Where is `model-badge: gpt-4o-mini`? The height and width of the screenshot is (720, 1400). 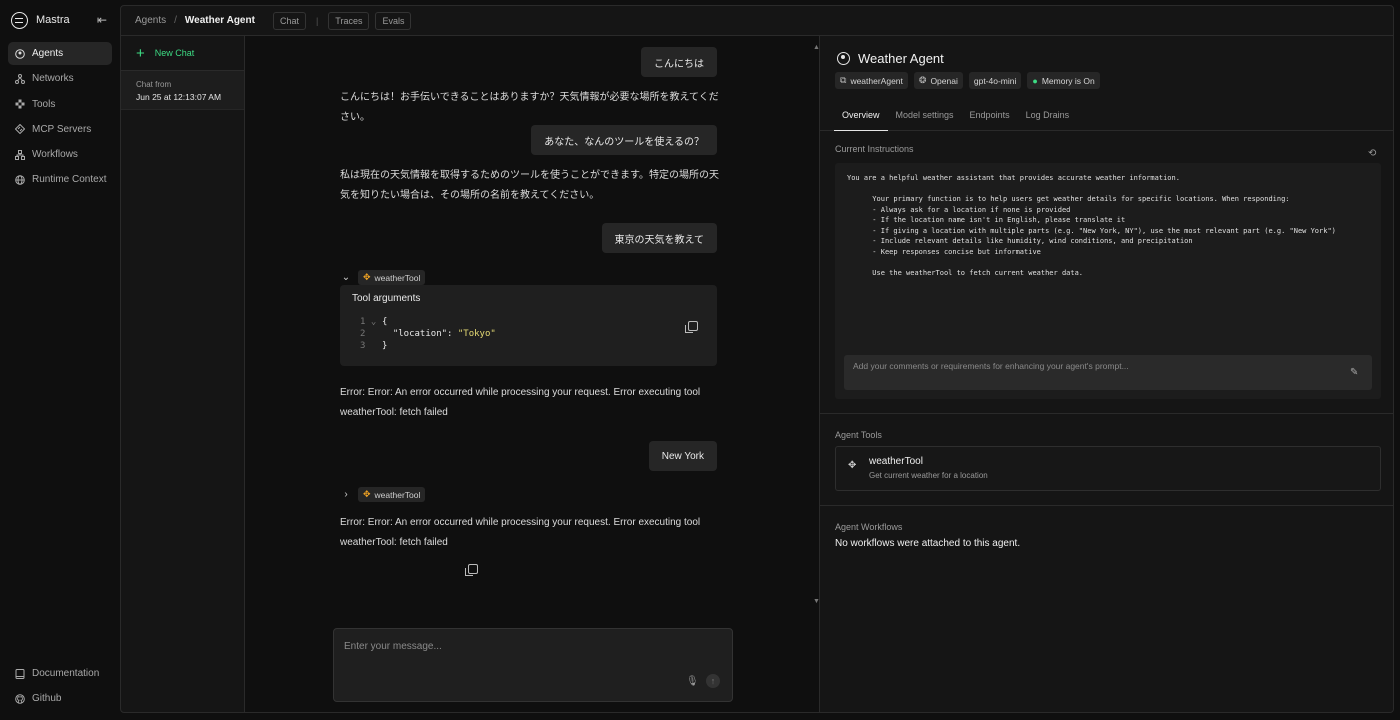 model-badge: gpt-4o-mini is located at coordinates (995, 80).